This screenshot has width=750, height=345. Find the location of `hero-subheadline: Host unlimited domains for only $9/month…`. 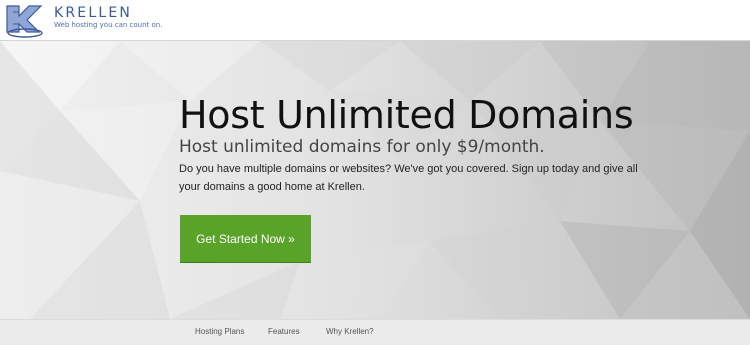

hero-subheadline: Host unlimited domains for only $9/month… is located at coordinates (362, 147).